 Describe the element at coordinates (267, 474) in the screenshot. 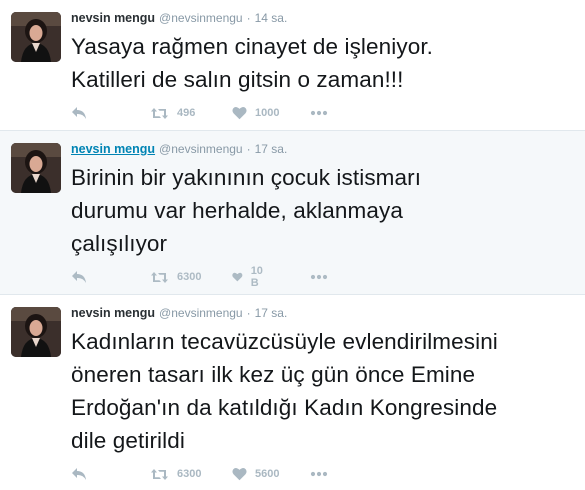

I see `like-count: 5600` at that location.